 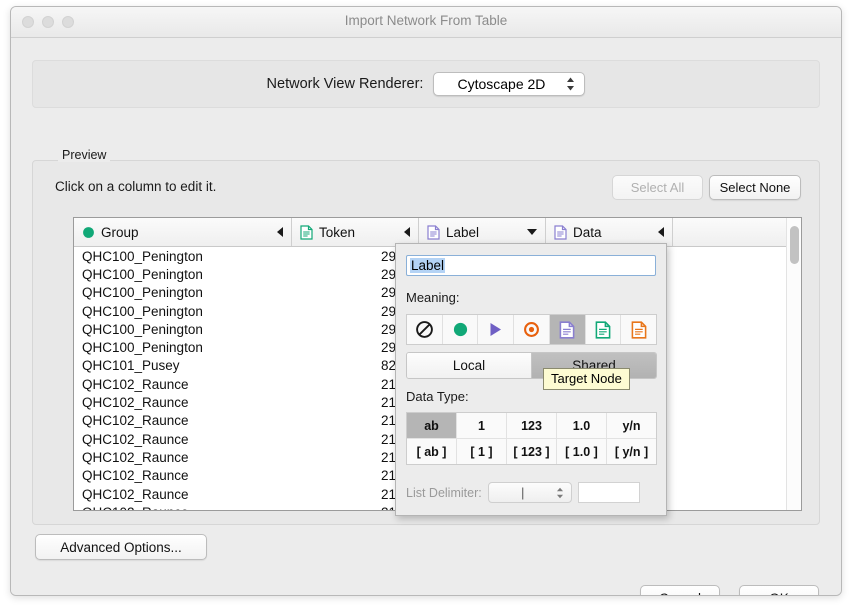 I want to click on renderer-label: Network View Renderer:, so click(x=345, y=84).